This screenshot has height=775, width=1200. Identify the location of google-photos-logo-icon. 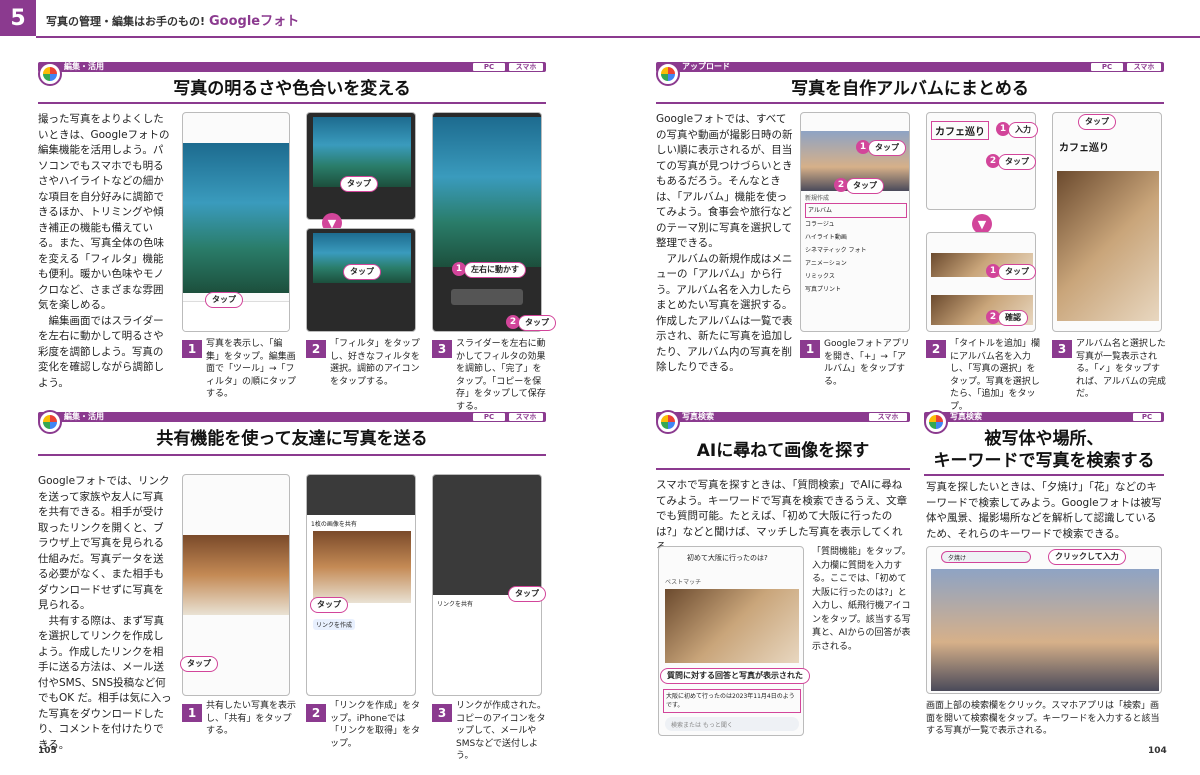
(668, 422).